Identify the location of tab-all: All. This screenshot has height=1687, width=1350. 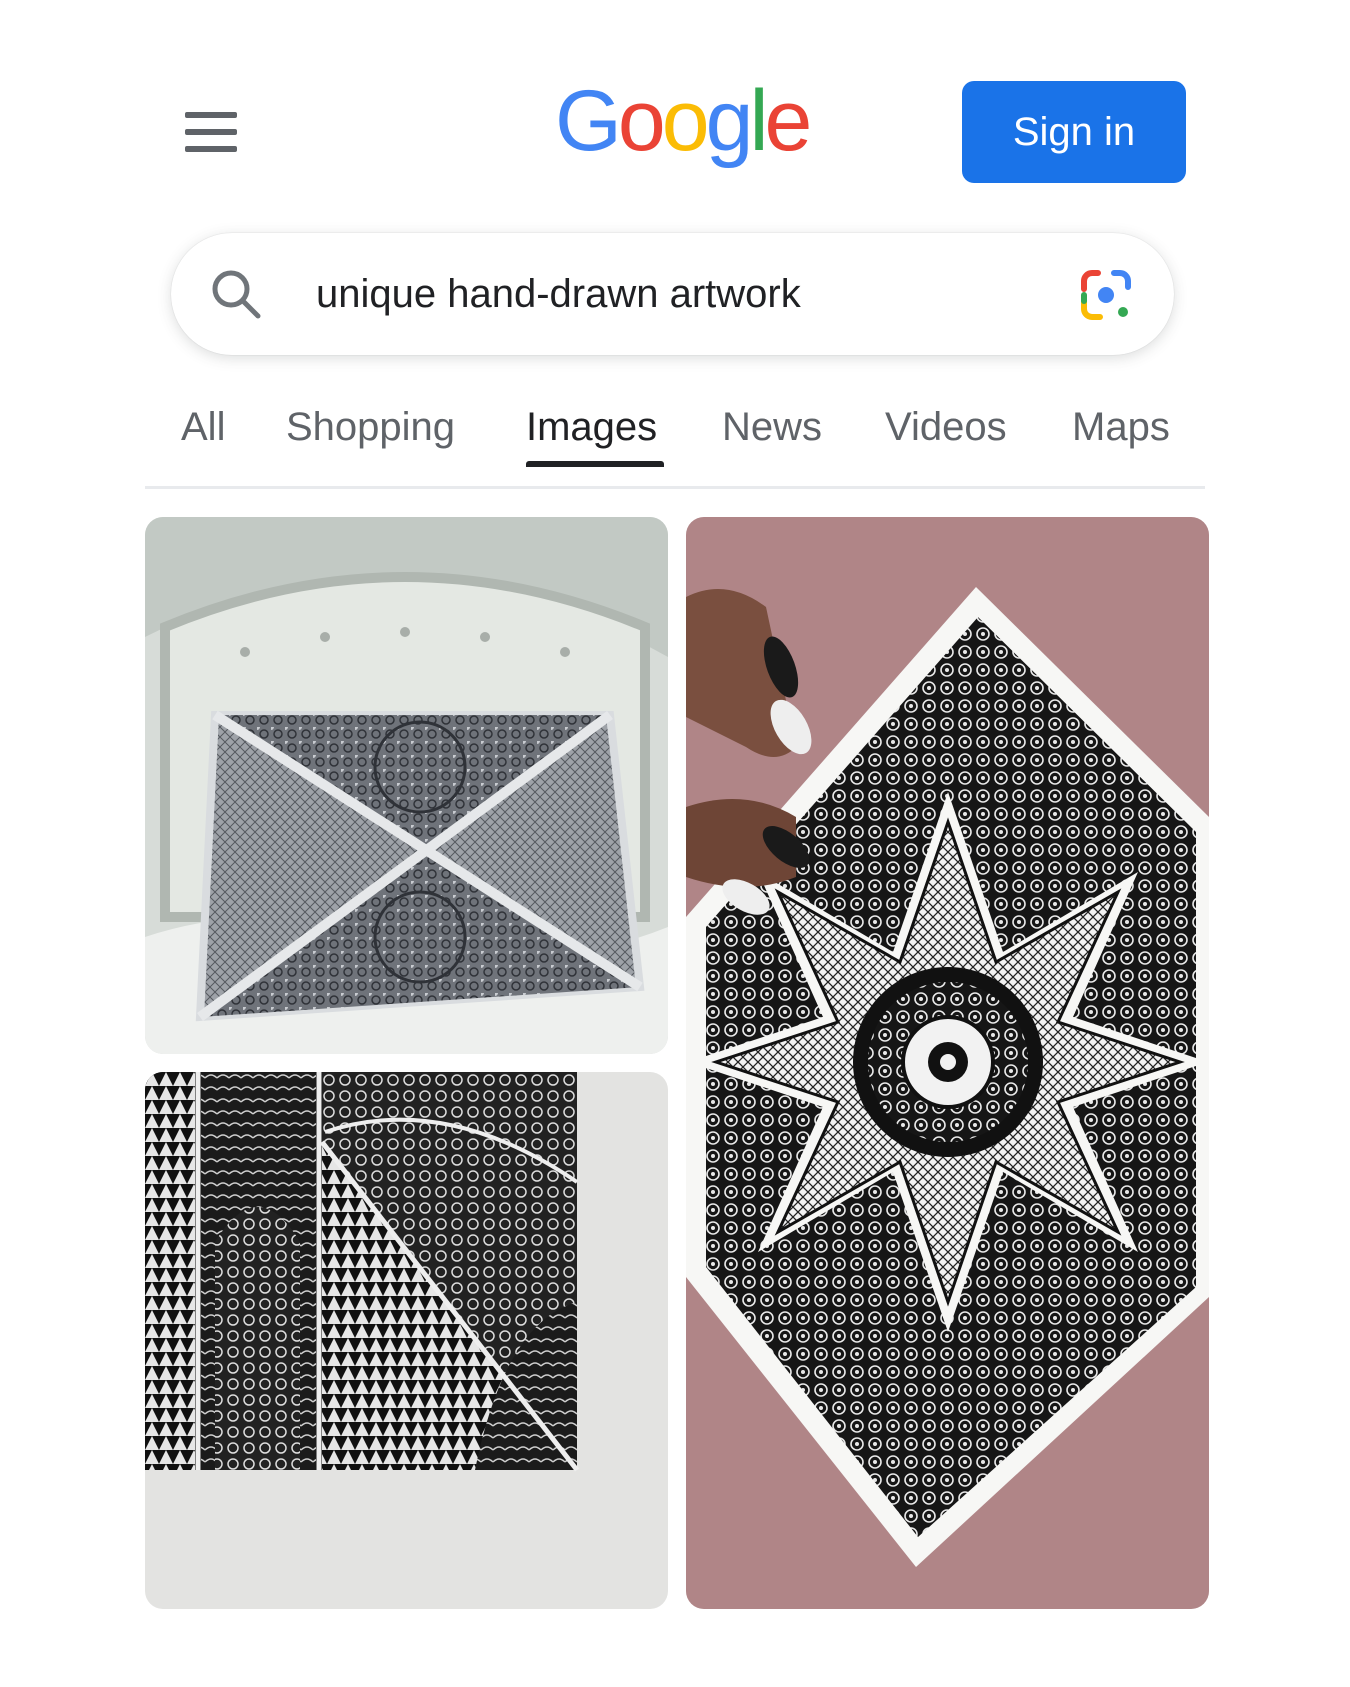
(203, 427).